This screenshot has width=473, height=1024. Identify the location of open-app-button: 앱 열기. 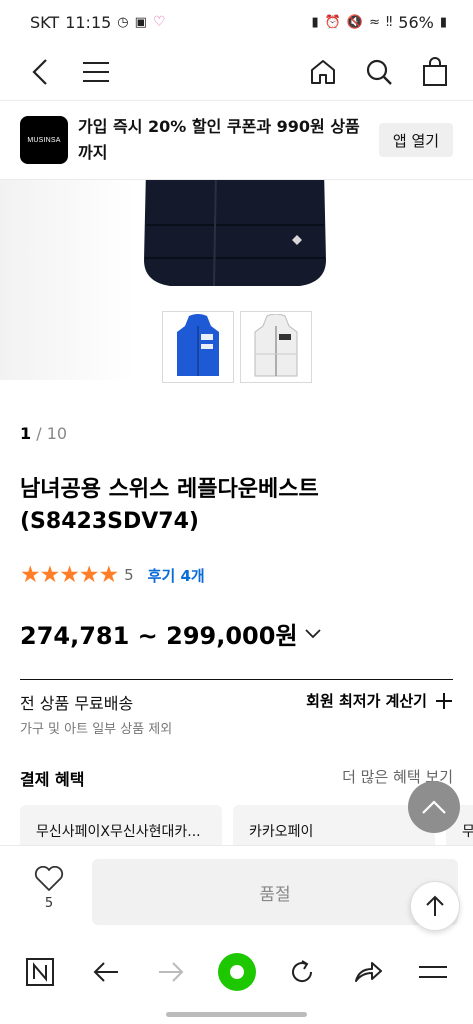
(416, 140).